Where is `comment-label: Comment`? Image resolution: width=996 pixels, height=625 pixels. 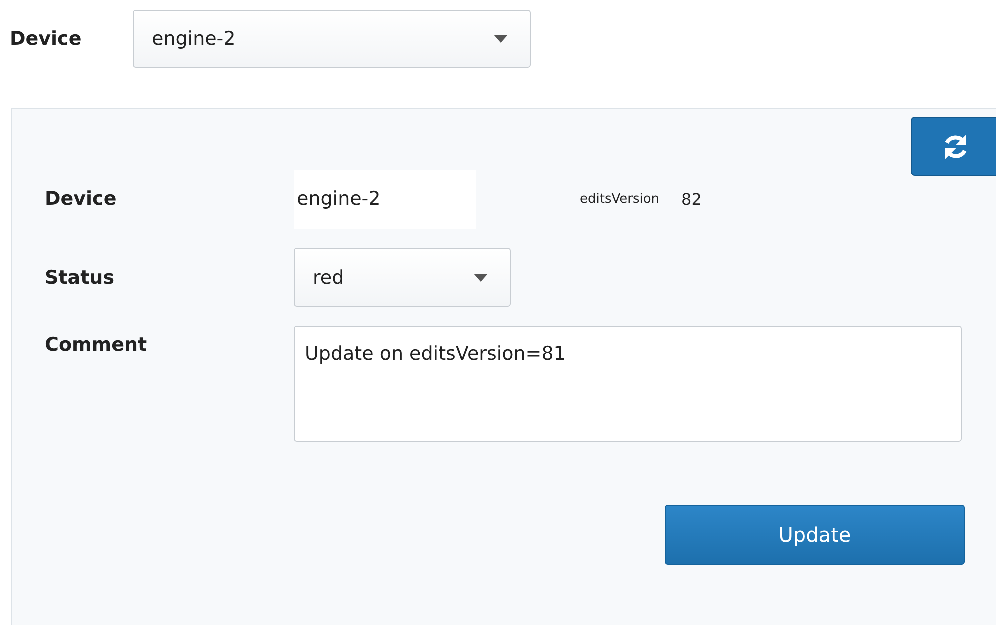 comment-label: Comment is located at coordinates (96, 344).